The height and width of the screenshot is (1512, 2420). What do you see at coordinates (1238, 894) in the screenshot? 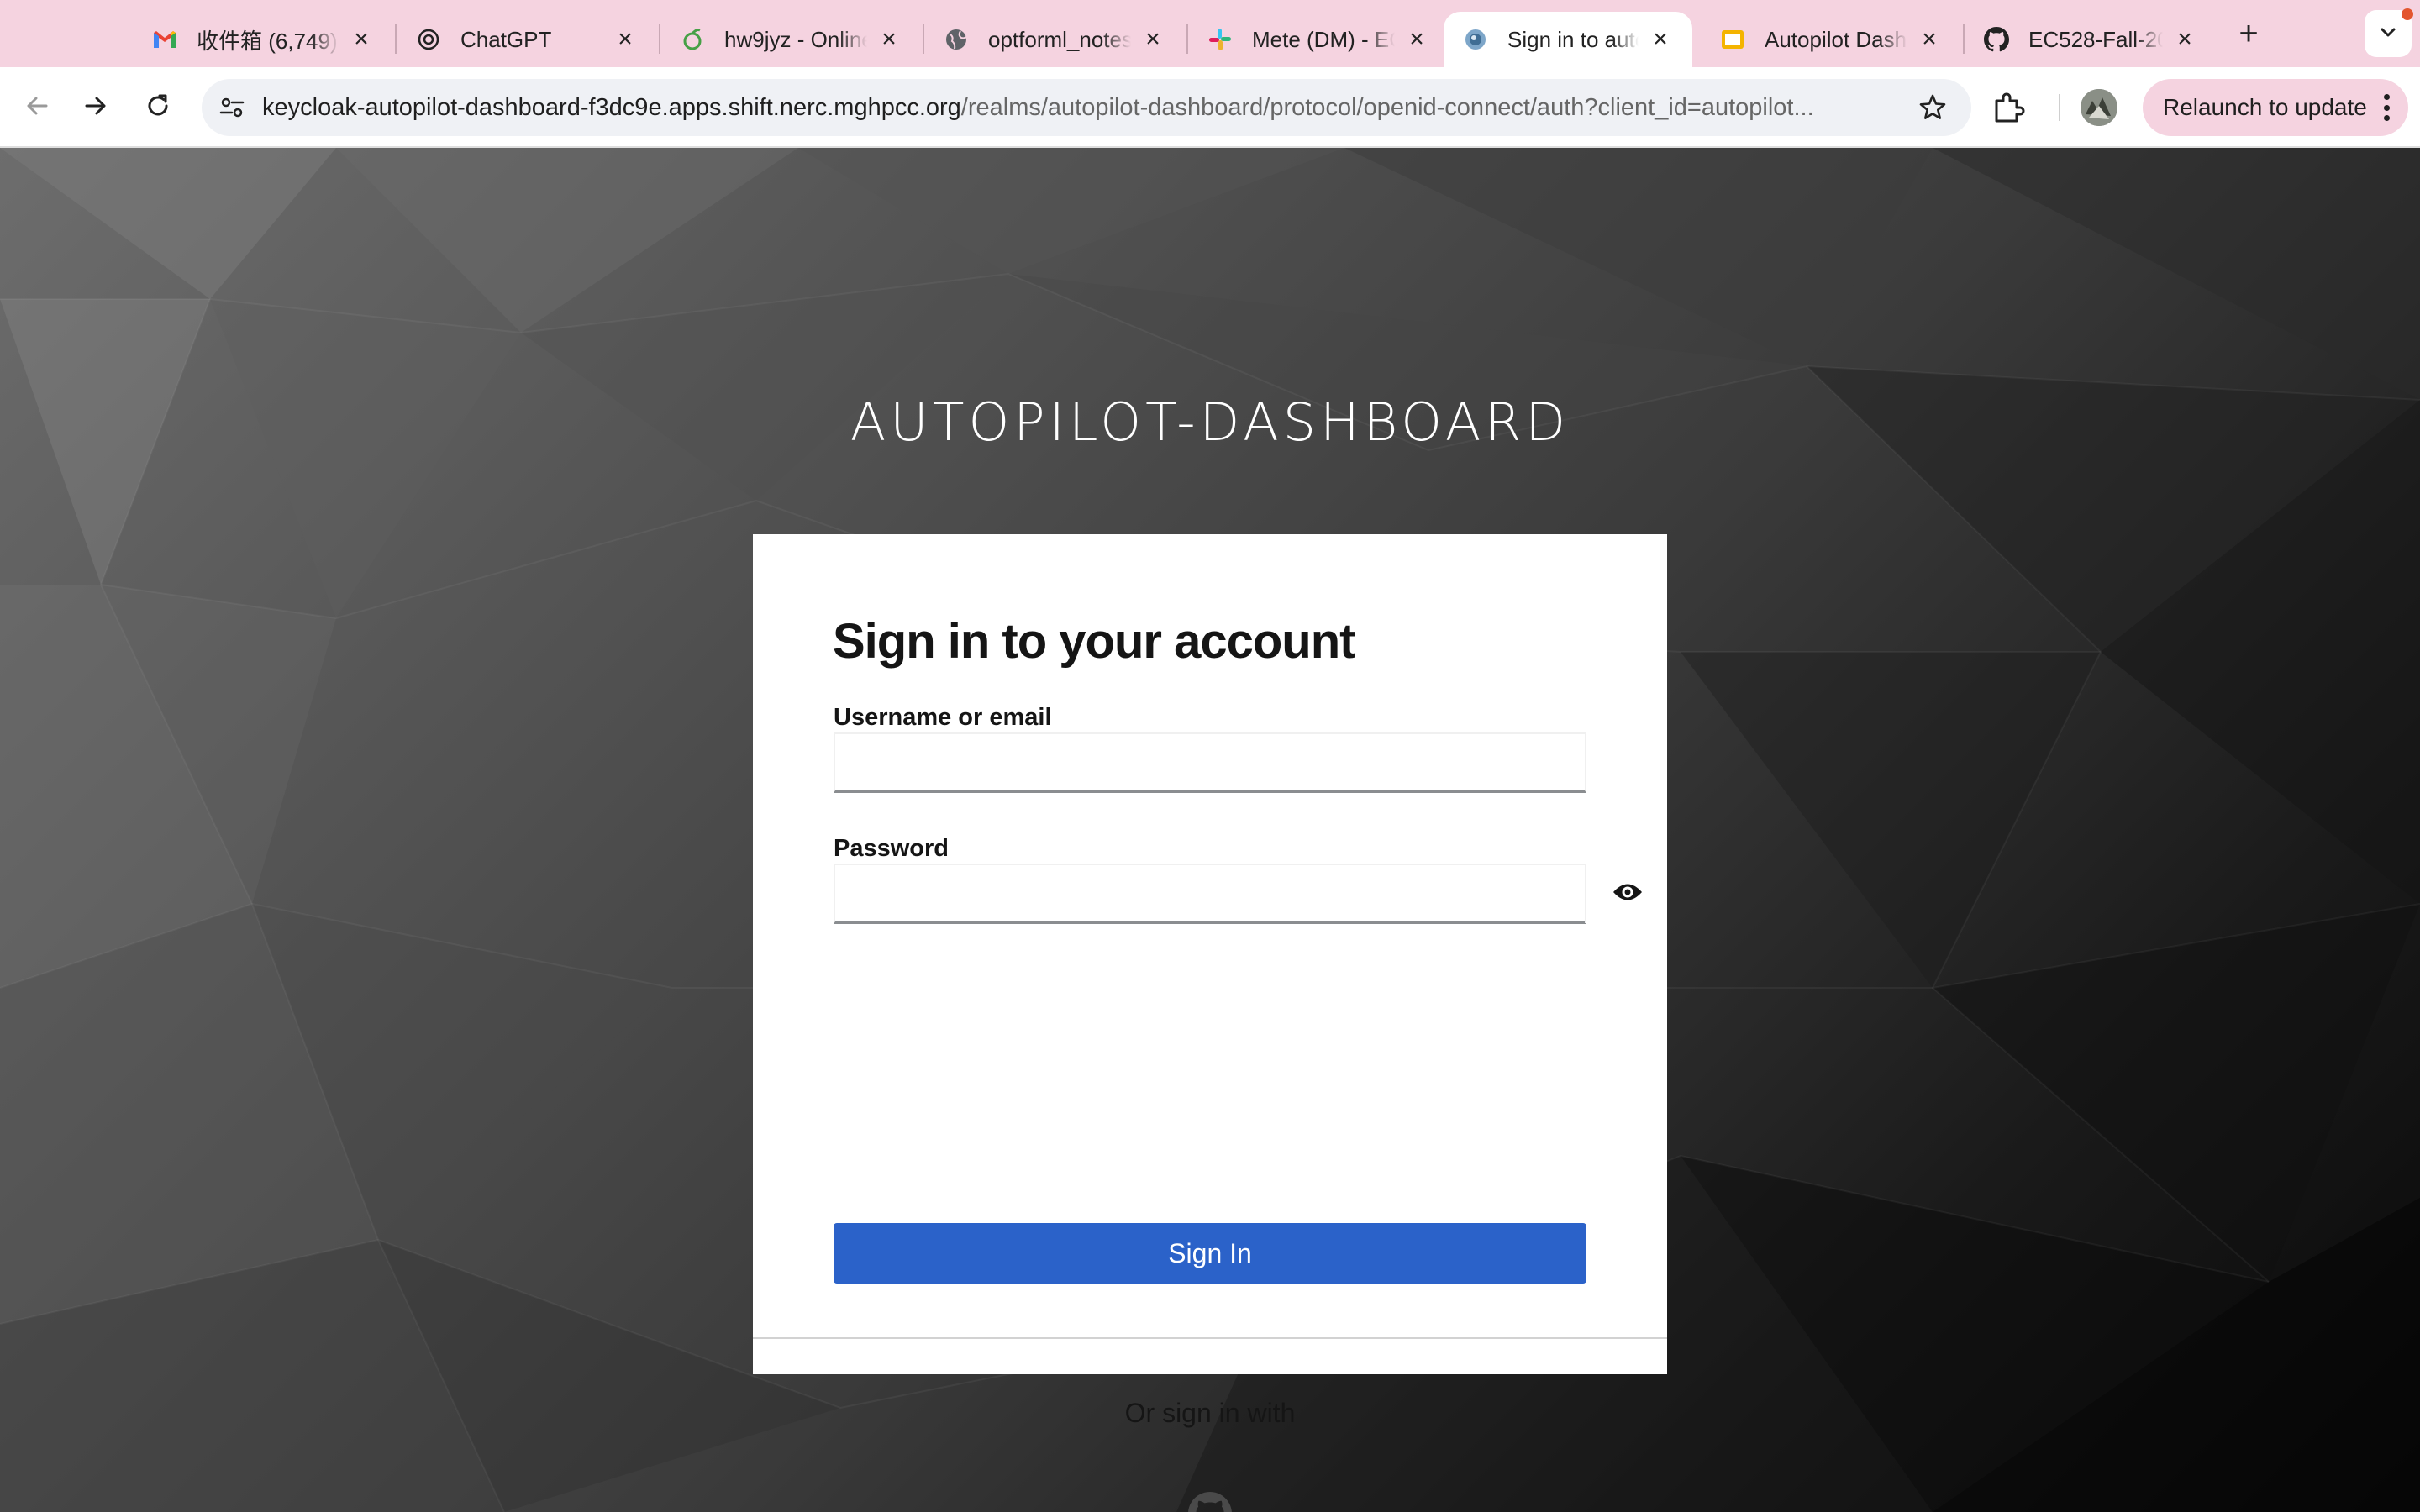
I see `password-field` at bounding box center [1238, 894].